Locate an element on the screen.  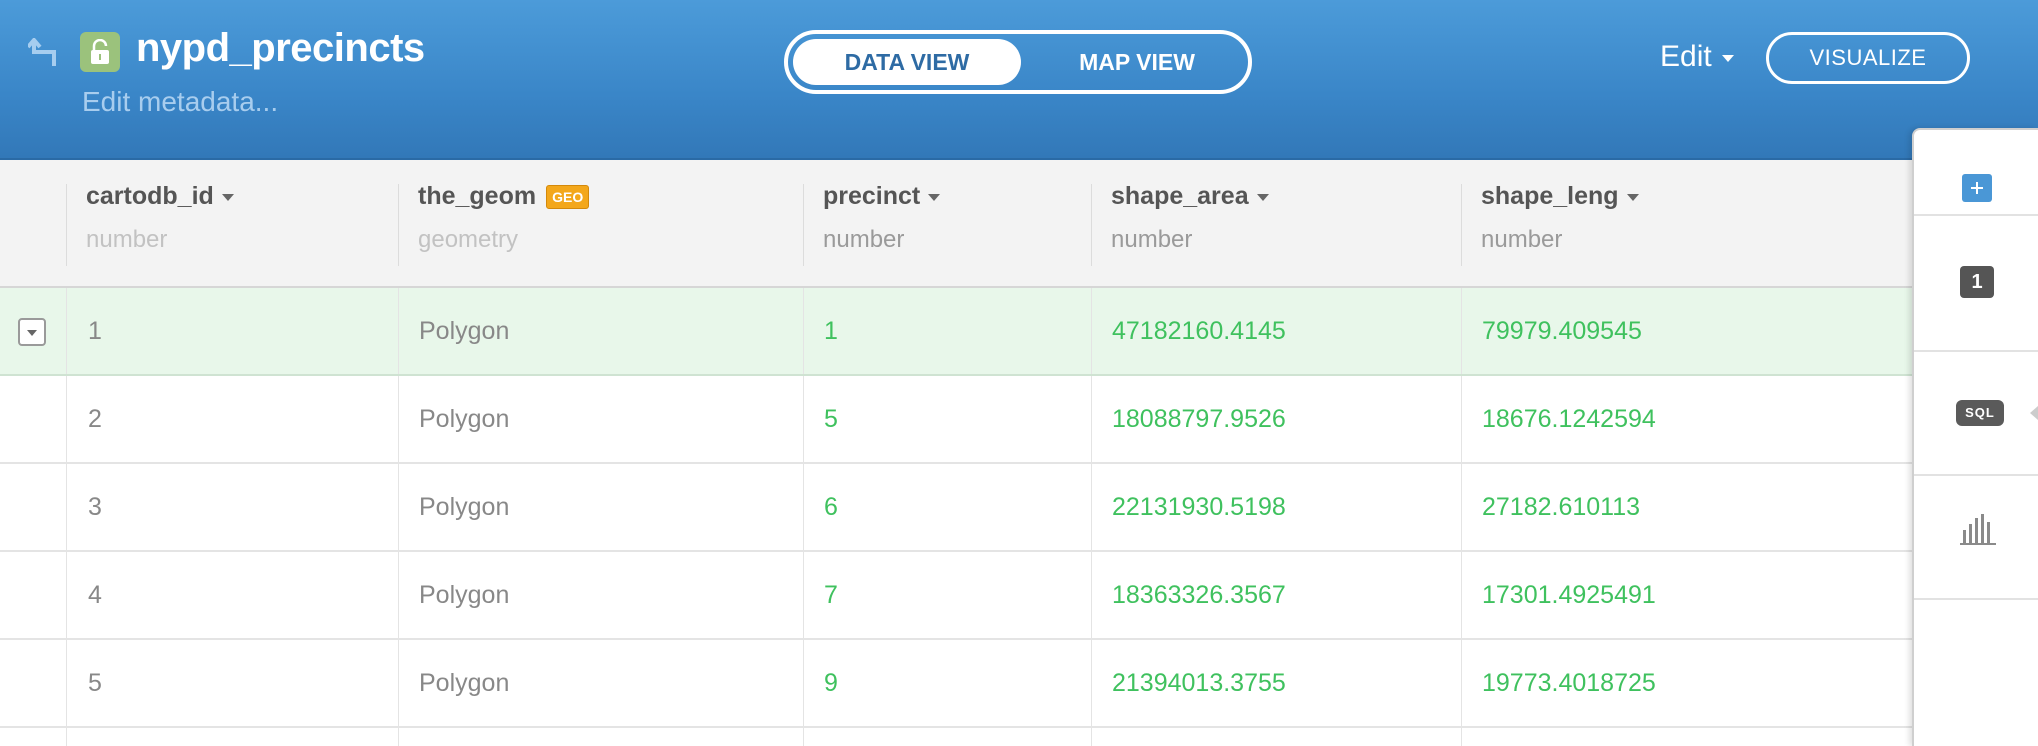
column-name: shape_leng is located at coordinates (1560, 196).